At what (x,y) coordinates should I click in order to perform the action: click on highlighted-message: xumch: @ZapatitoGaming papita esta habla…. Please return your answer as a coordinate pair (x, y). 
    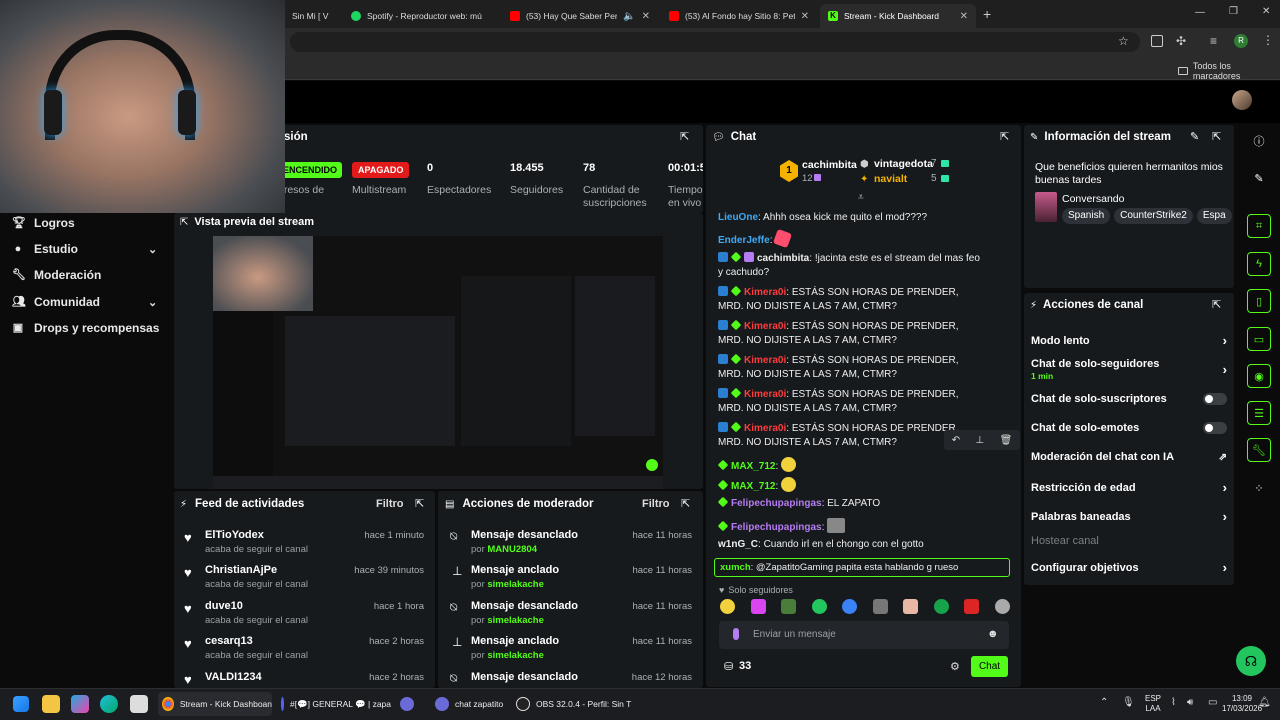
    Looking at the image, I should click on (862, 567).